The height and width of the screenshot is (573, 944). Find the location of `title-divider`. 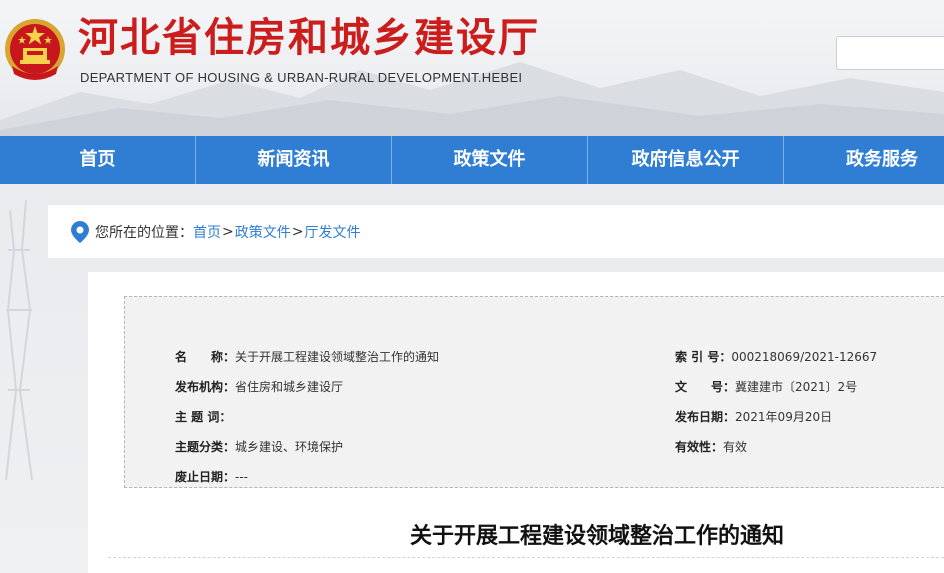

title-divider is located at coordinates (526, 557).